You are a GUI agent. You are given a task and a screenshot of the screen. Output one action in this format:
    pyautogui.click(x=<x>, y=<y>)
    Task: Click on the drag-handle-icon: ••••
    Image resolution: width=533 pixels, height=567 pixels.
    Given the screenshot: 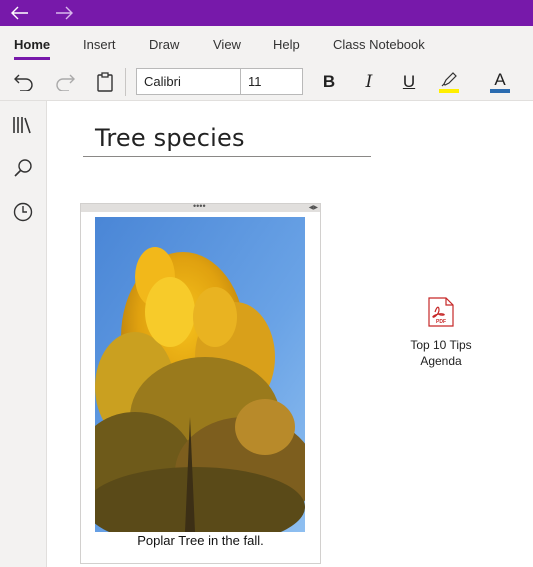 What is the action you would take?
    pyautogui.click(x=199, y=206)
    